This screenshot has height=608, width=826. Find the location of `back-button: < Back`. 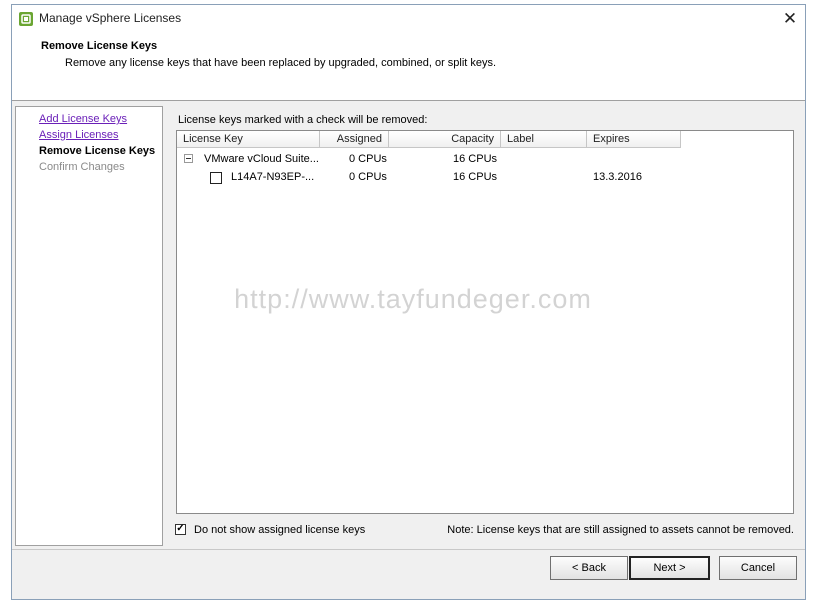

back-button: < Back is located at coordinates (589, 568).